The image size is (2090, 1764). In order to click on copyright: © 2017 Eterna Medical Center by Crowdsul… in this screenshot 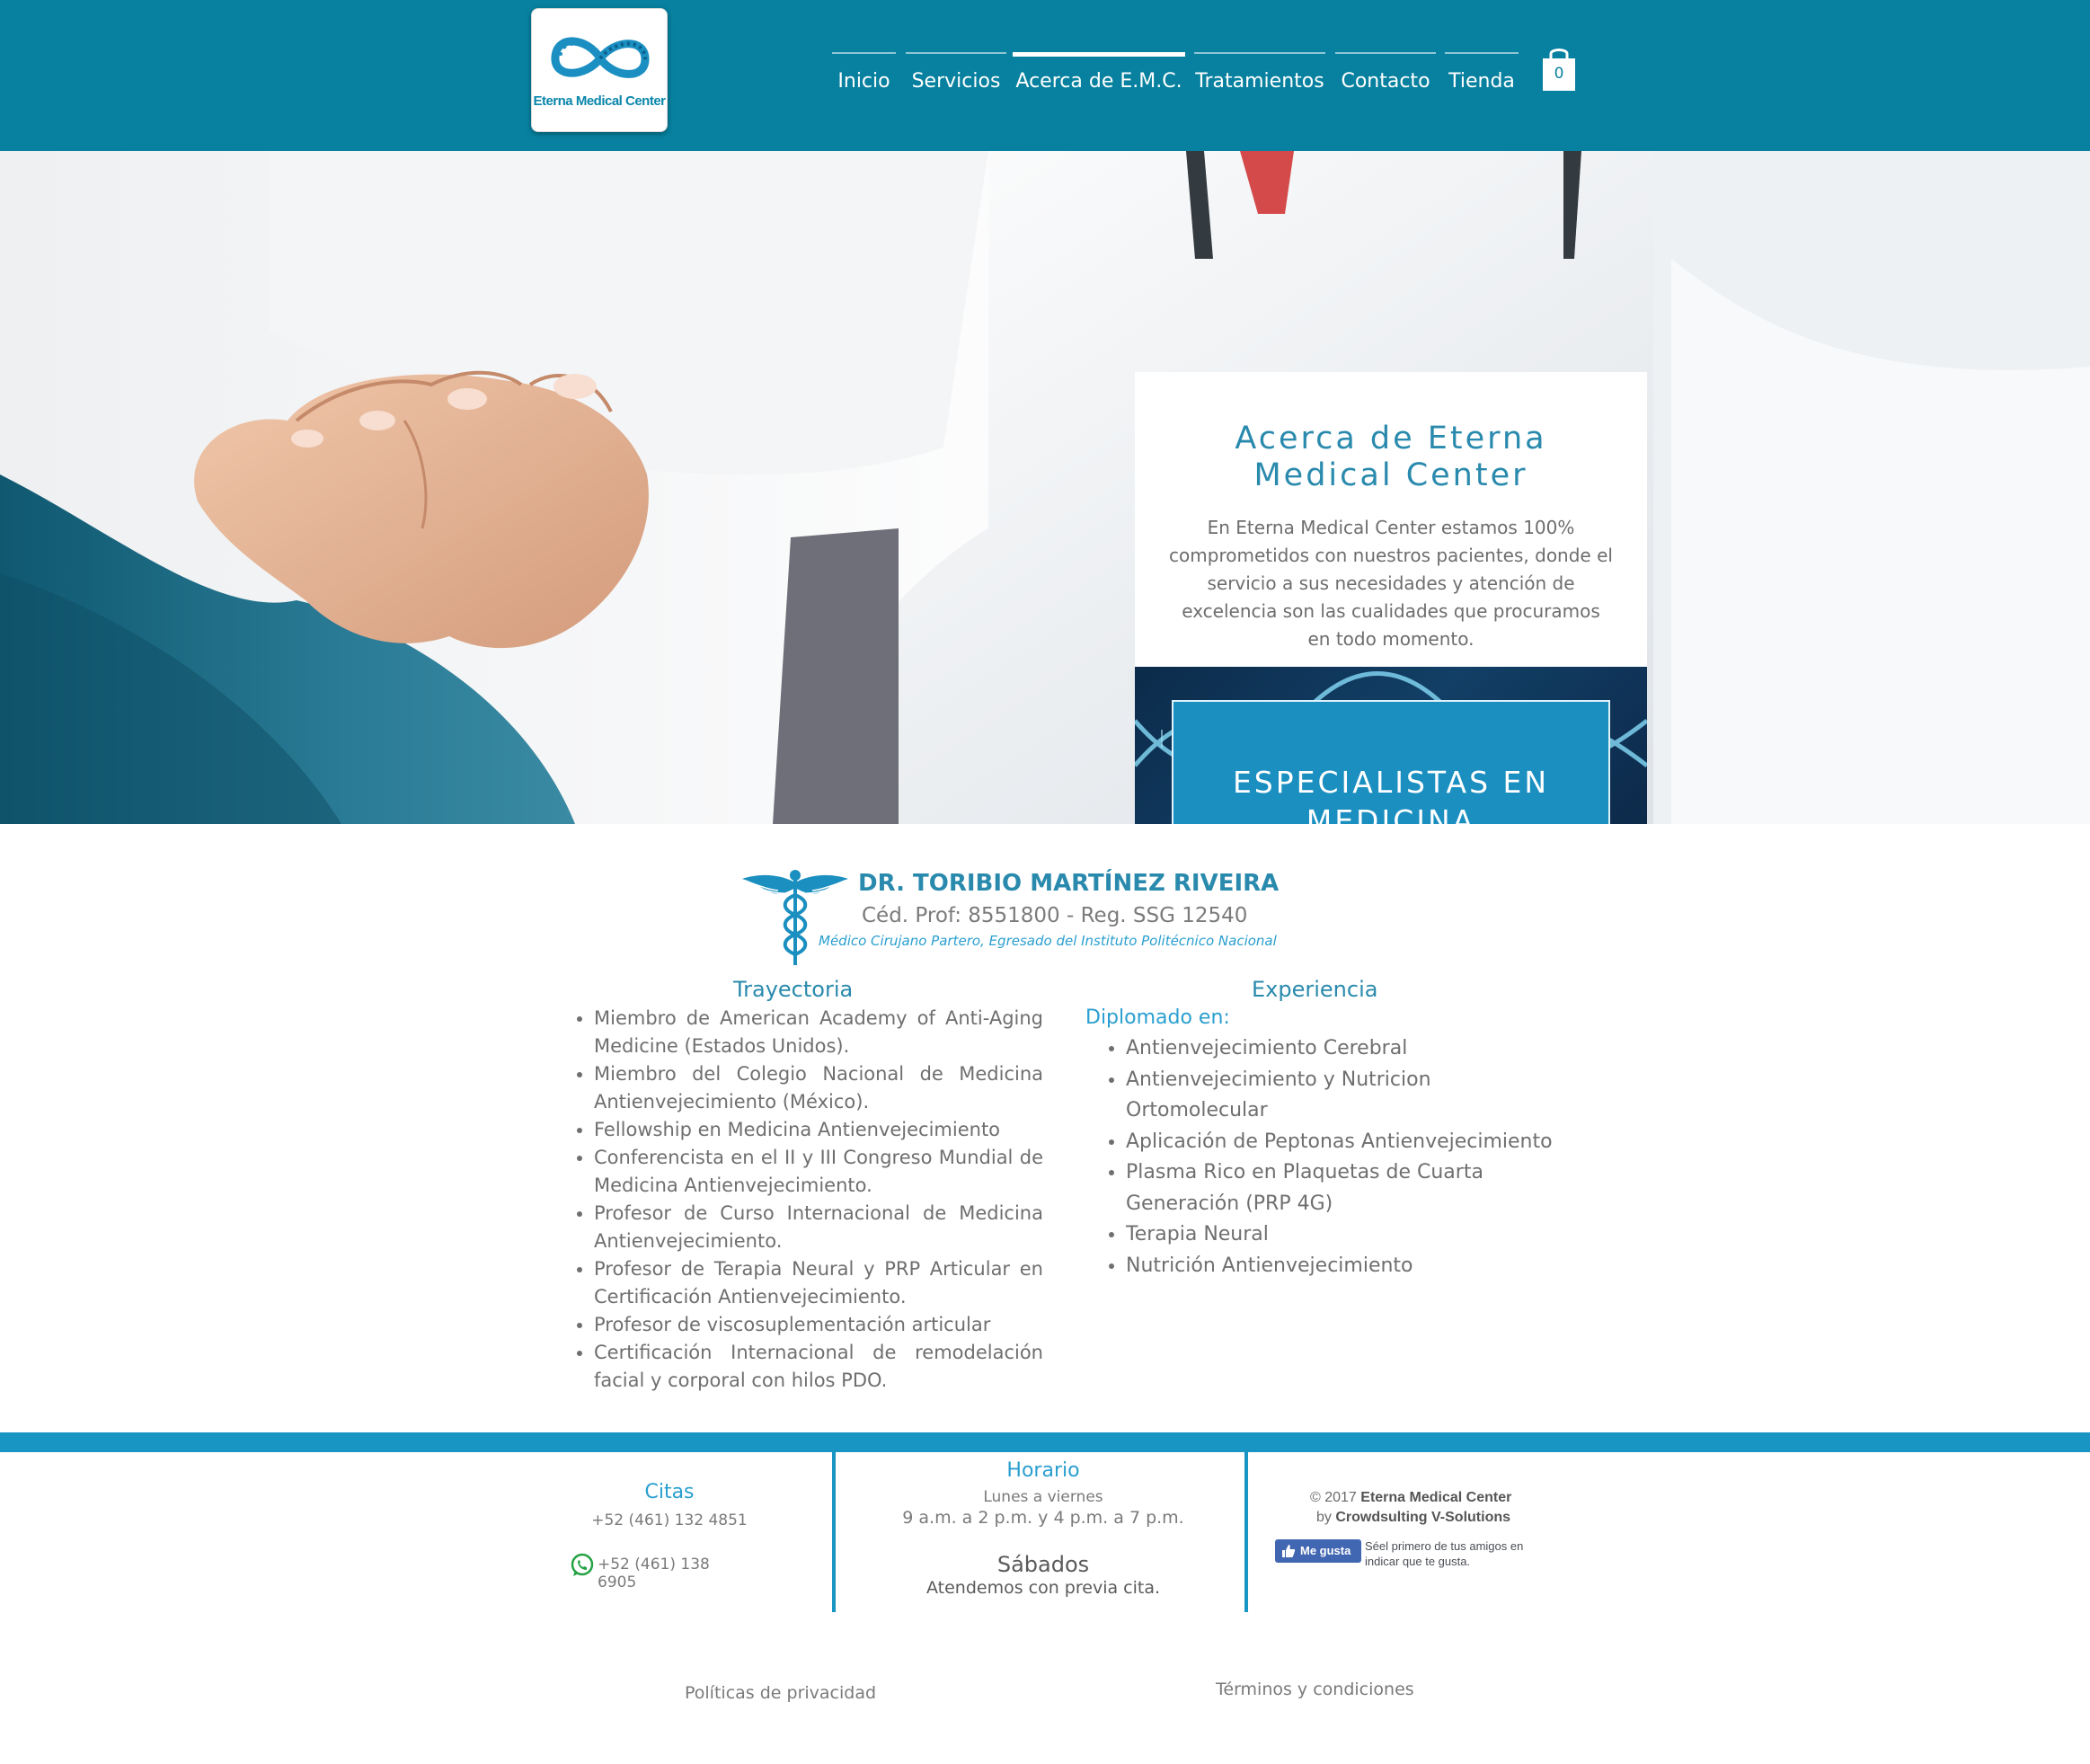, I will do `click(1428, 1508)`.